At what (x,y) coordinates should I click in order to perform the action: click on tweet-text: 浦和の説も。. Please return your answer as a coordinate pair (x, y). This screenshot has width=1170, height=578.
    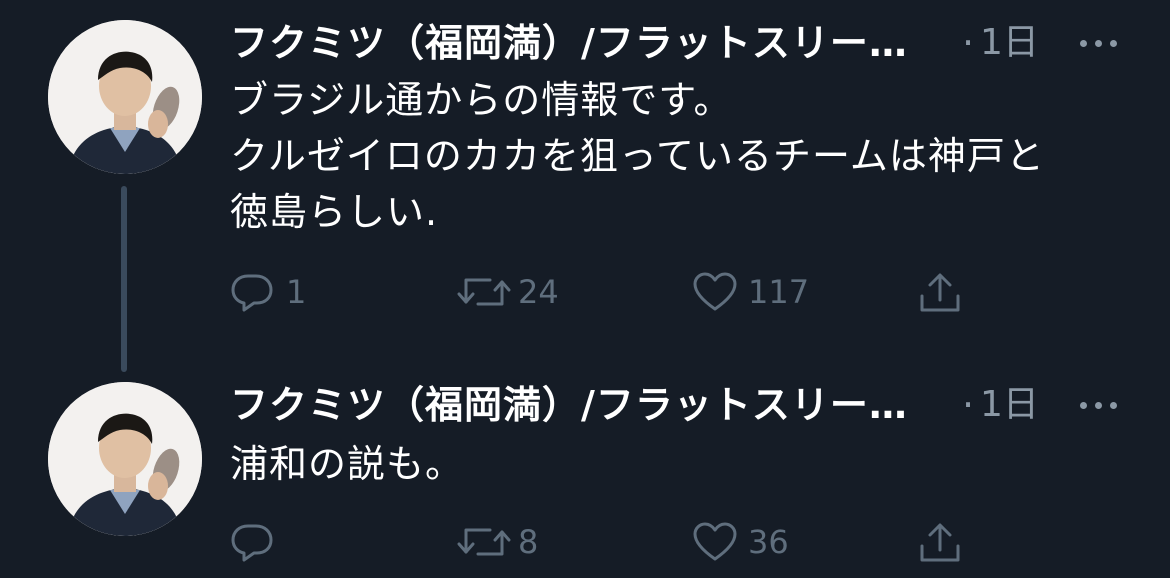
    Looking at the image, I should click on (347, 464).